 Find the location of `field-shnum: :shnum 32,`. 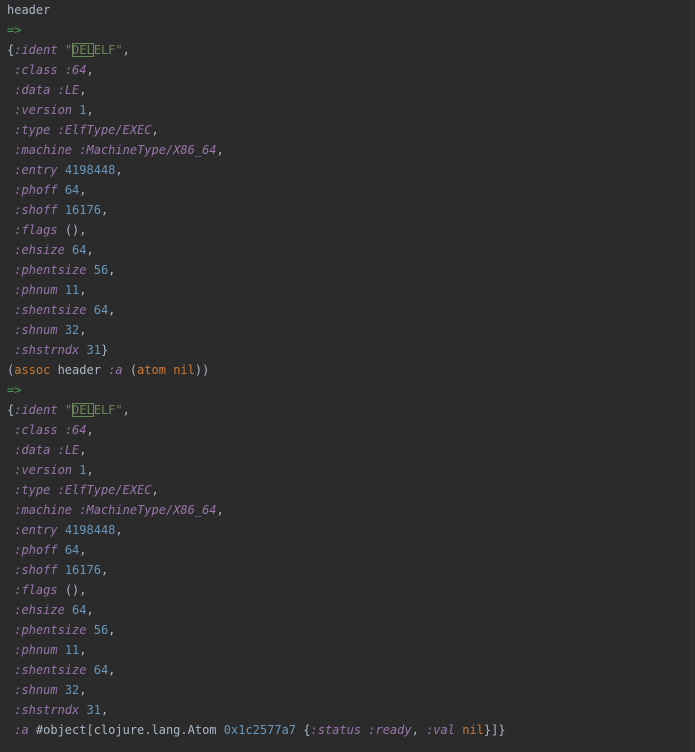

field-shnum: :shnum 32, is located at coordinates (47, 330).